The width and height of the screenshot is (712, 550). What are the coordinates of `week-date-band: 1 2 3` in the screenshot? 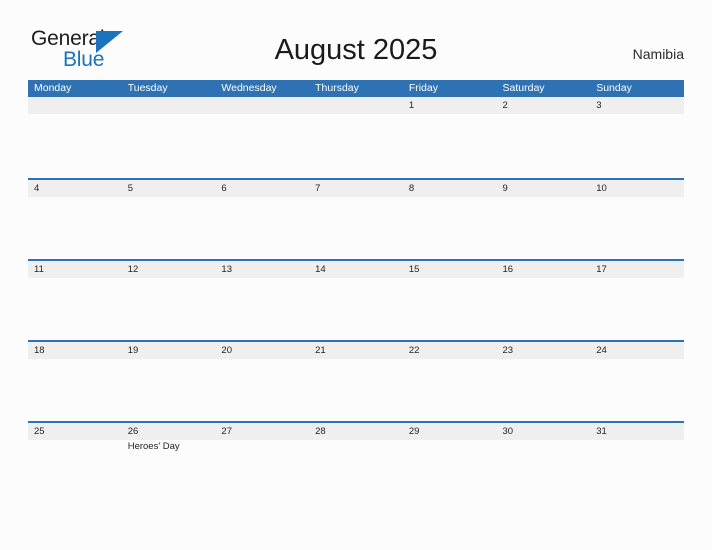 It's located at (356, 105).